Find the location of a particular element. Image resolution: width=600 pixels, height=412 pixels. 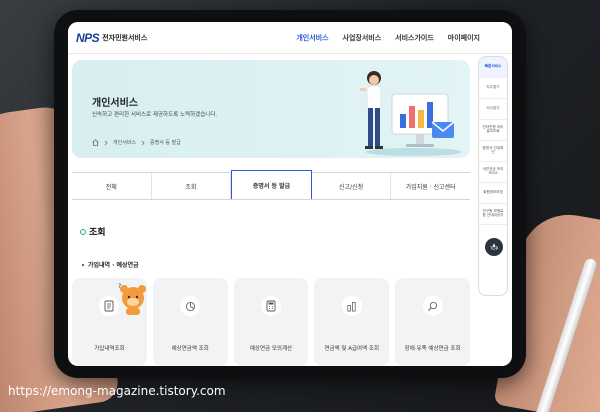

card-enrollment-history: ? 가입내역조회 is located at coordinates (109, 322).